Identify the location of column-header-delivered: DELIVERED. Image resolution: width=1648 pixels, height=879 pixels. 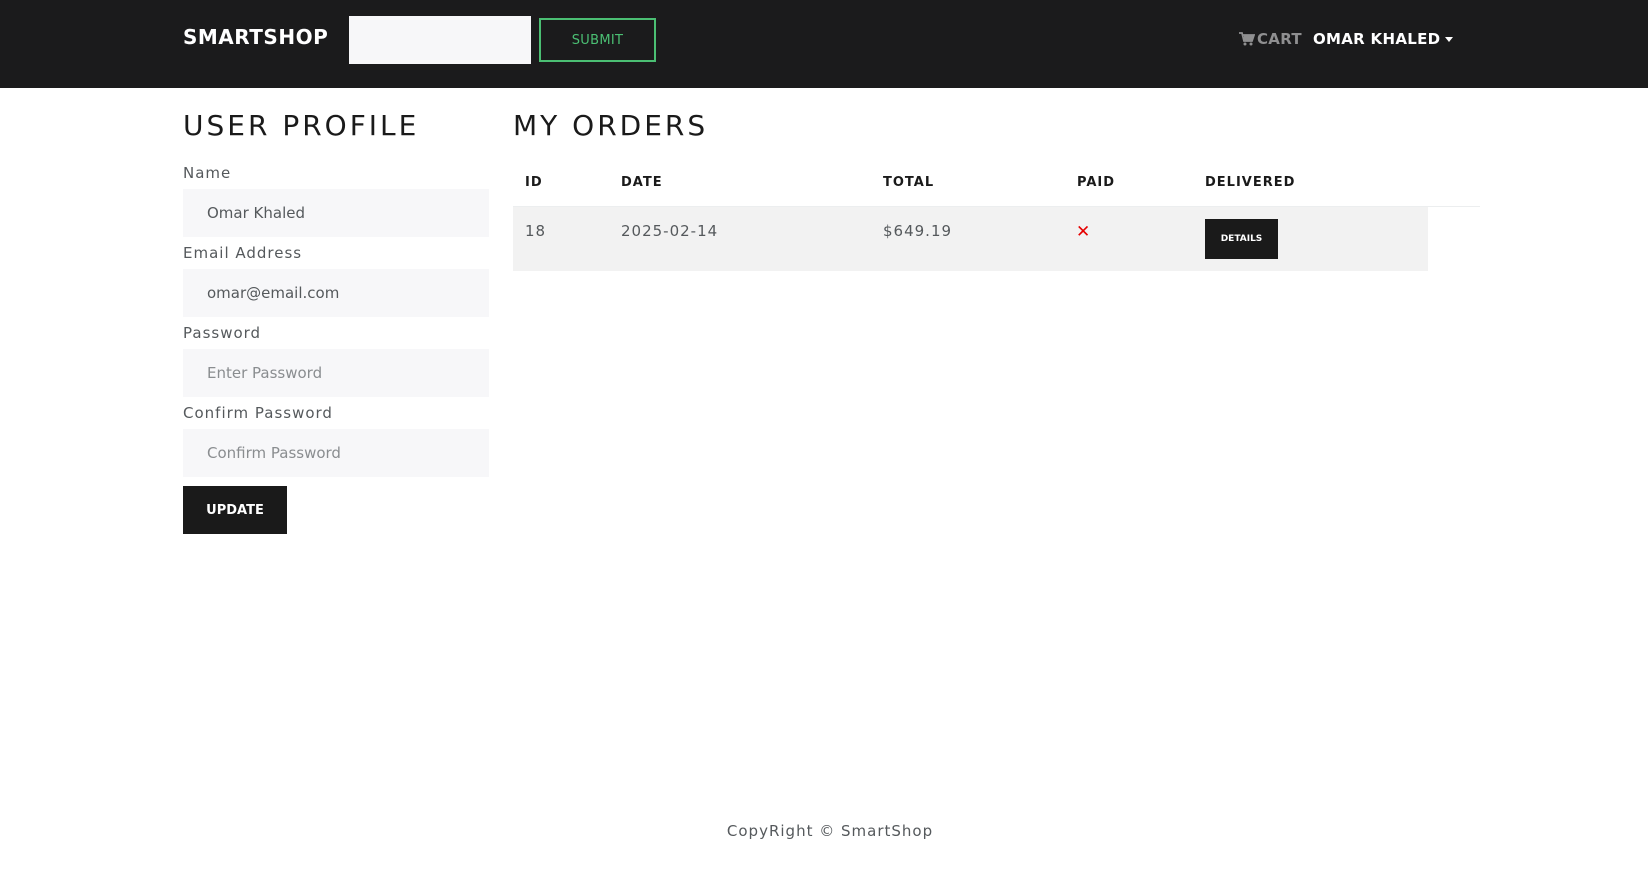
(1250, 182).